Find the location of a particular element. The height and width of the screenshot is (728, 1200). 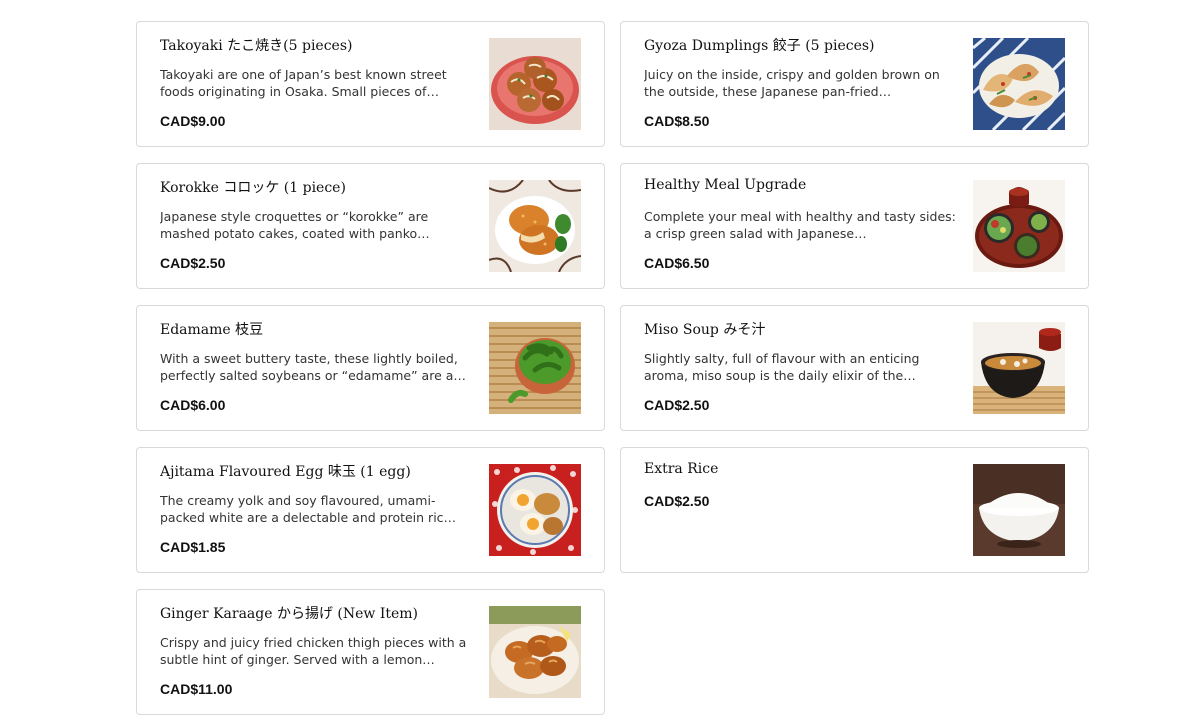

karaage-photo is located at coordinates (535, 652).